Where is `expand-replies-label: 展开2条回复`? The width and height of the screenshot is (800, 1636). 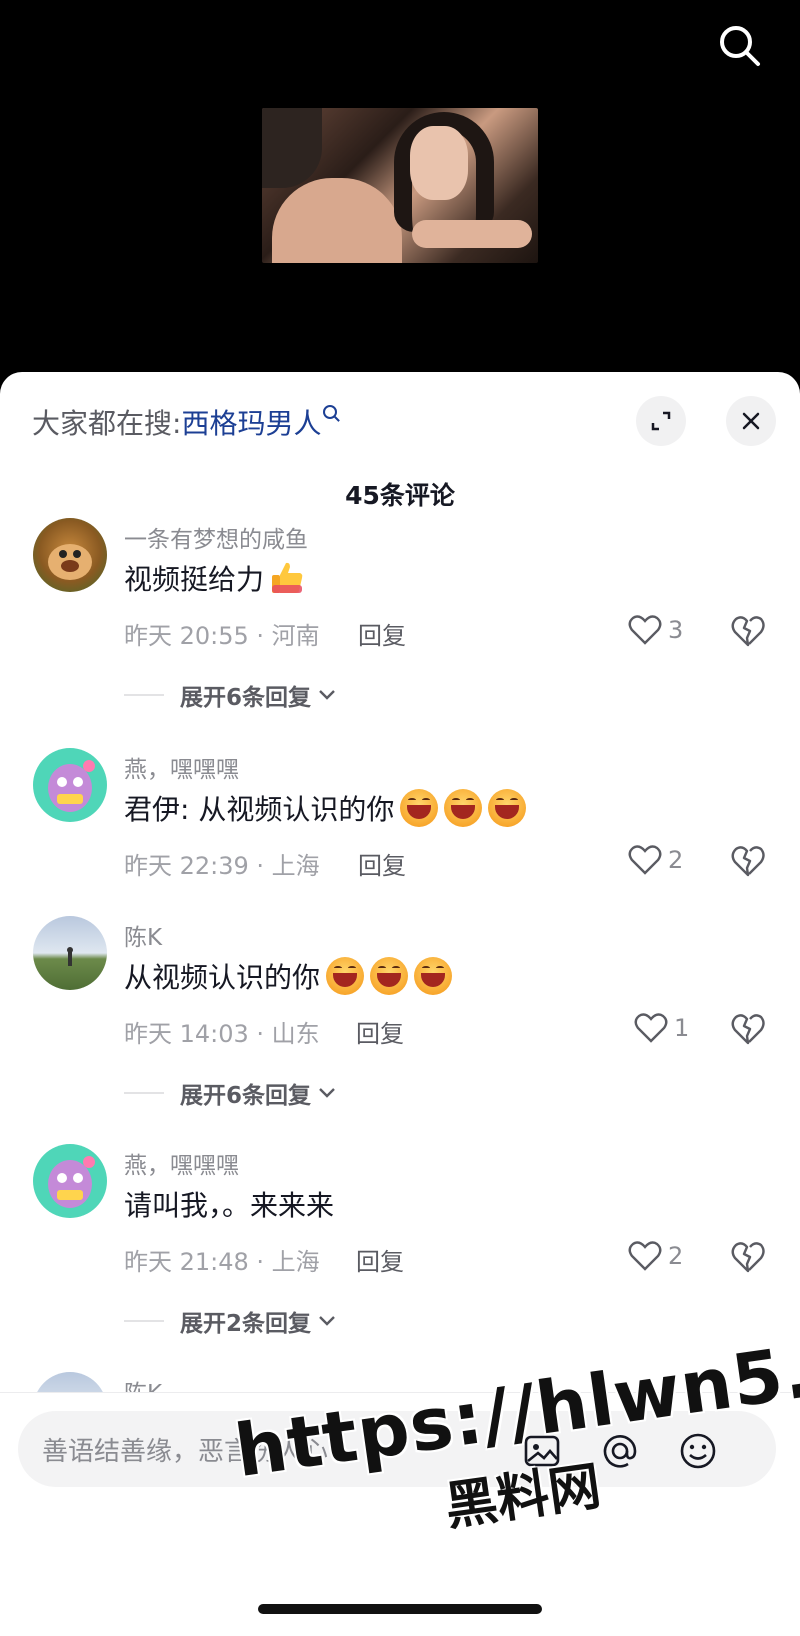
expand-replies-label: 展开2条回复 is located at coordinates (246, 1324).